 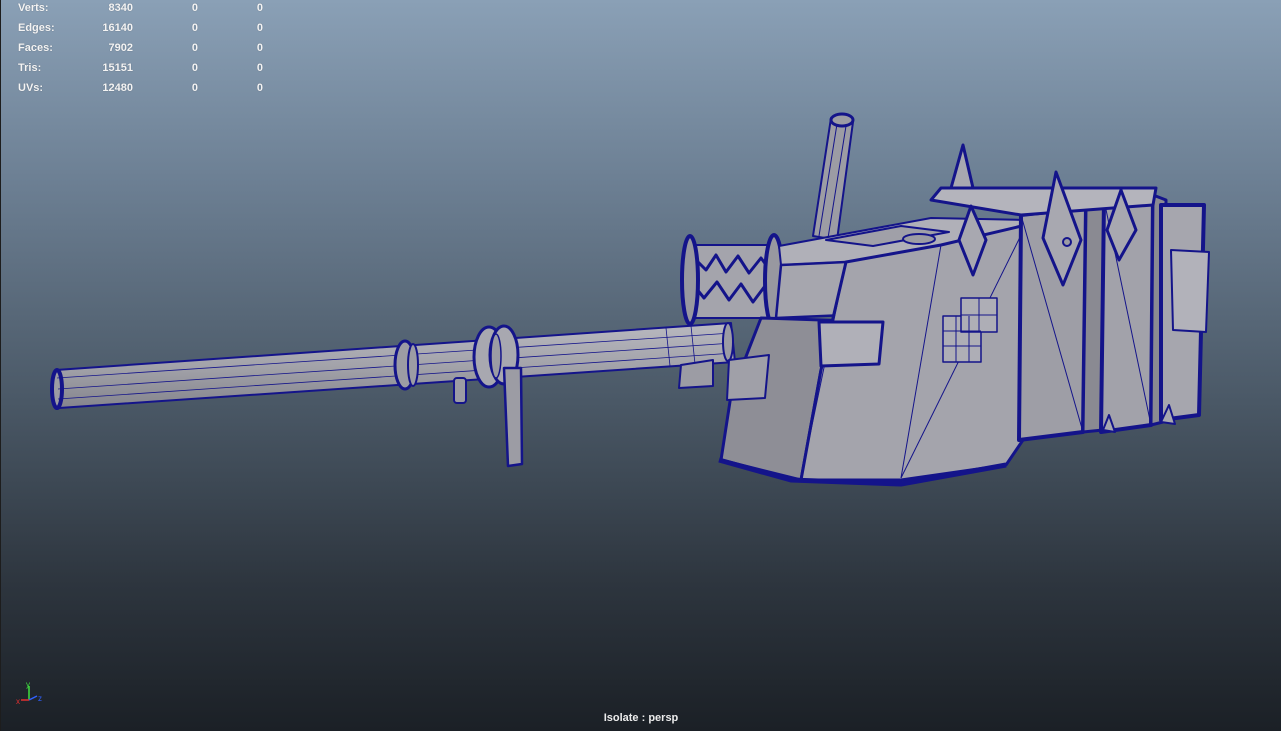 What do you see at coordinates (29, 693) in the screenshot?
I see `axis-indicator: y x z` at bounding box center [29, 693].